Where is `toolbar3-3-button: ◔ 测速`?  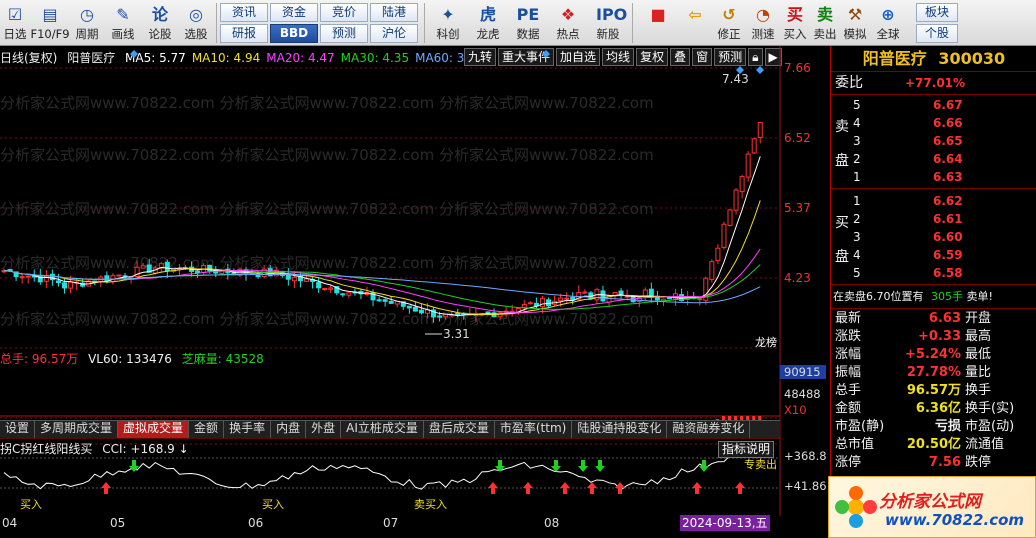 toolbar3-3-button: ◔ 测速 is located at coordinates (763, 23).